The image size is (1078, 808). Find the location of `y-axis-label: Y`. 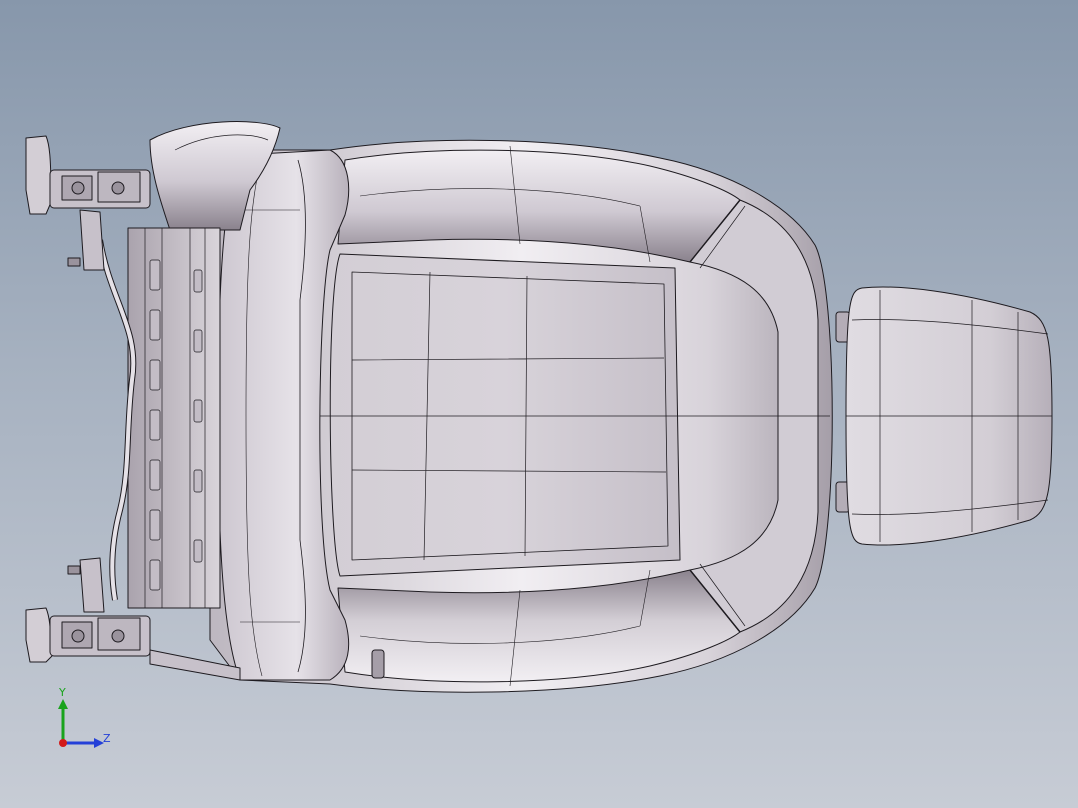

y-axis-label: Y is located at coordinates (62, 692).